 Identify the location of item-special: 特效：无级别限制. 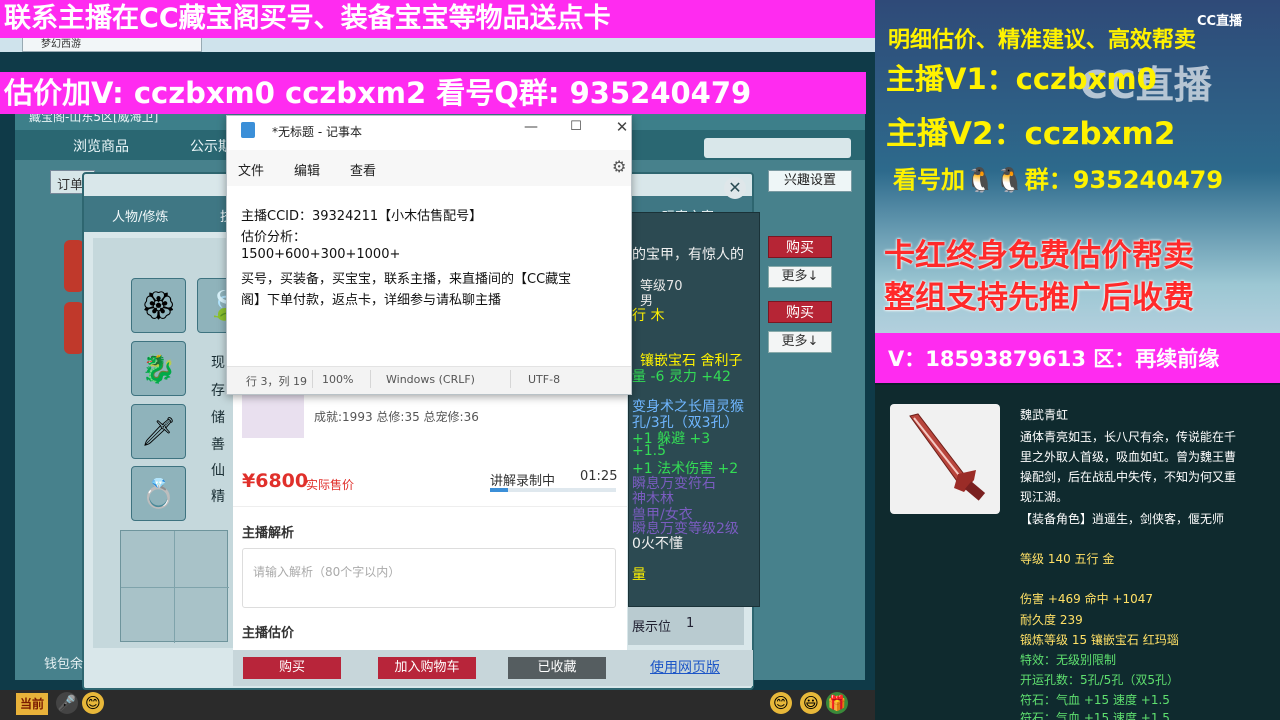
(1068, 660).